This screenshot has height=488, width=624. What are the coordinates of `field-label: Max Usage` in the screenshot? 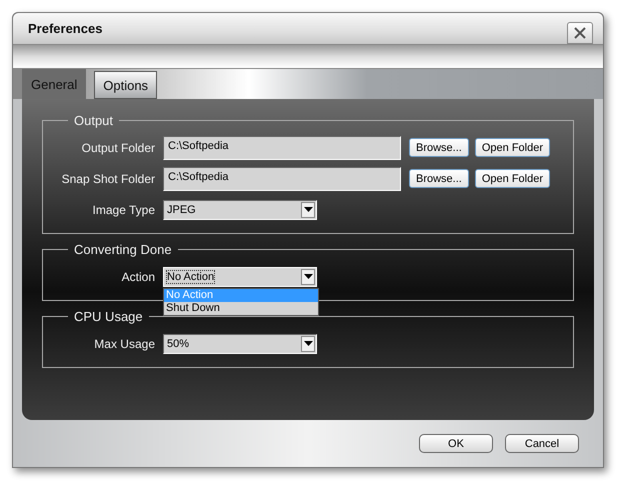 It's located at (124, 343).